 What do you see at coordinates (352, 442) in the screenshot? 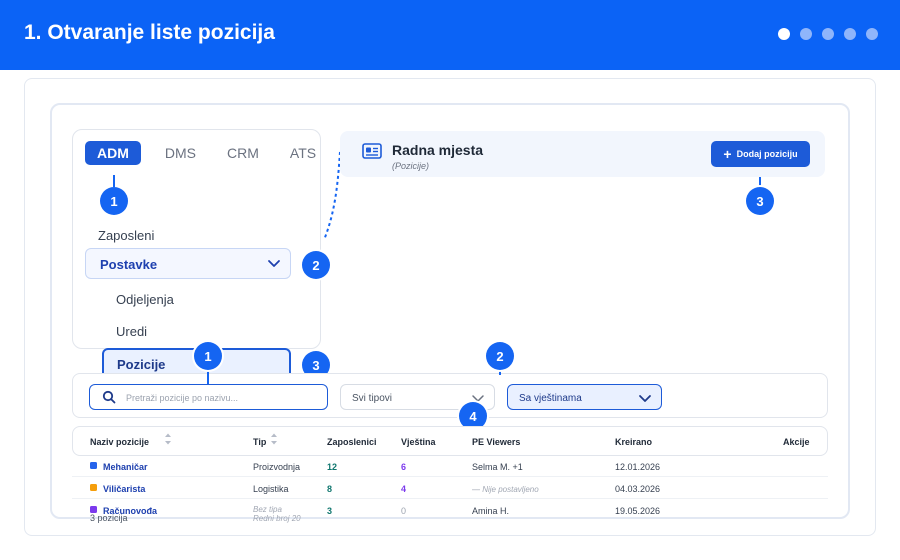
I see `column-employees: Zaposlenici` at bounding box center [352, 442].